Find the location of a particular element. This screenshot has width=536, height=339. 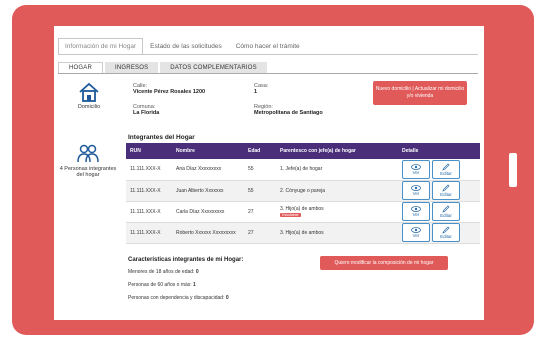

char-menores-value: 0 is located at coordinates (197, 272).